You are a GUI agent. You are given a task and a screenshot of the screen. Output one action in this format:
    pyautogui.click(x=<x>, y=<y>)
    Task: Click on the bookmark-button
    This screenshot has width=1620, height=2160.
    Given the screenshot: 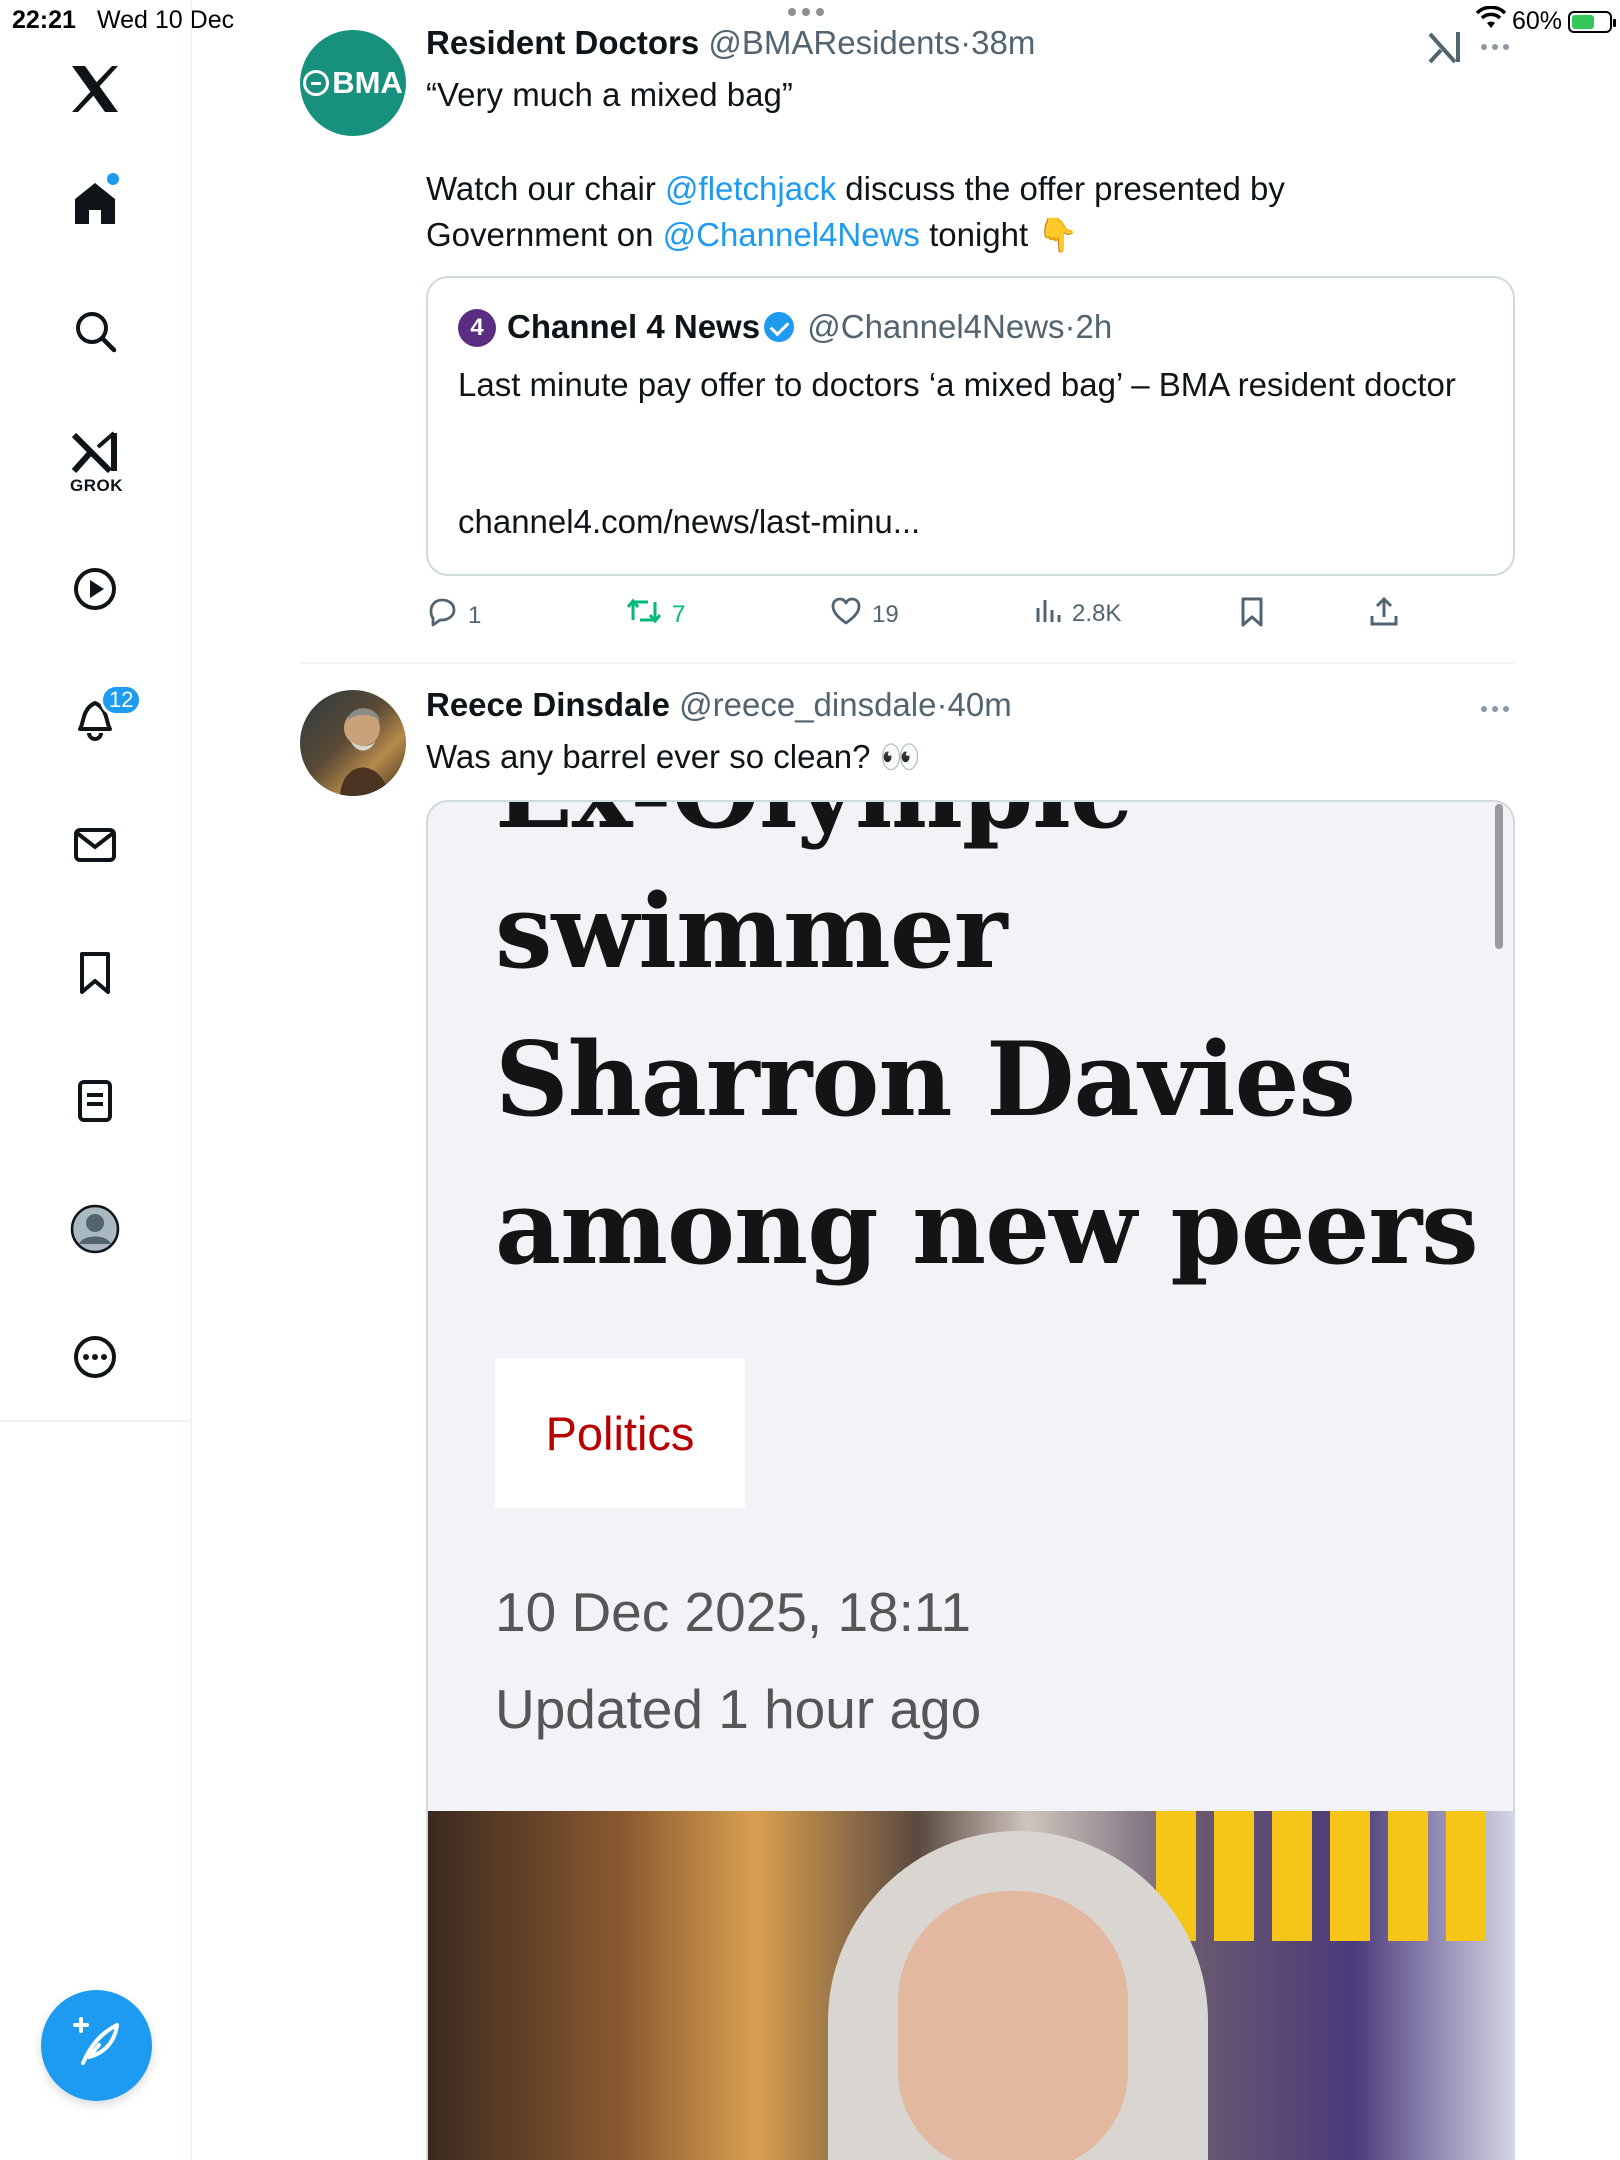 What is the action you would take?
    pyautogui.click(x=1252, y=615)
    